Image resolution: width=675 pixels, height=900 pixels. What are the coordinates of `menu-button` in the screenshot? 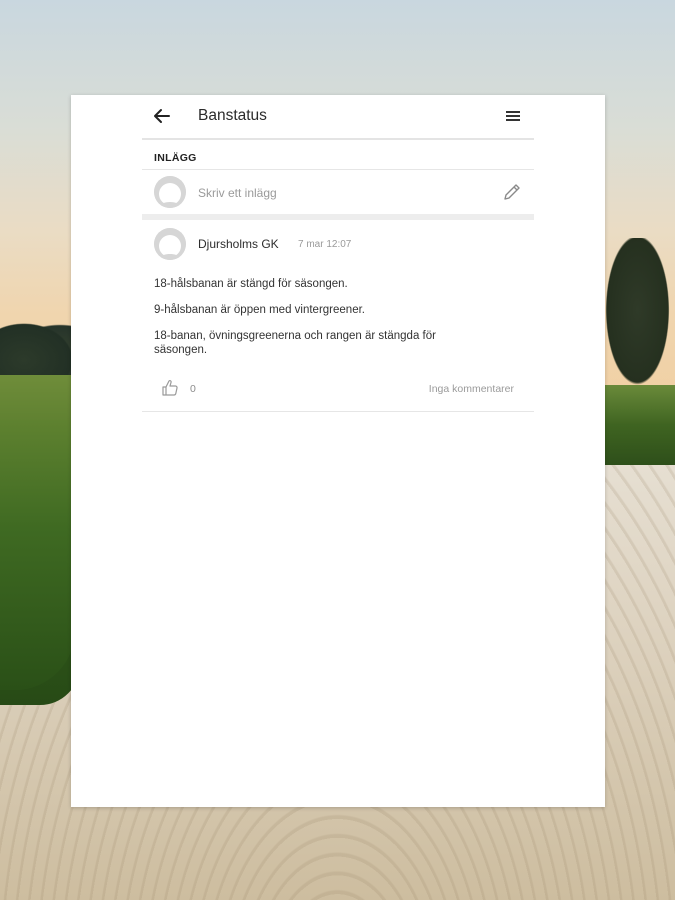 It's located at (513, 116).